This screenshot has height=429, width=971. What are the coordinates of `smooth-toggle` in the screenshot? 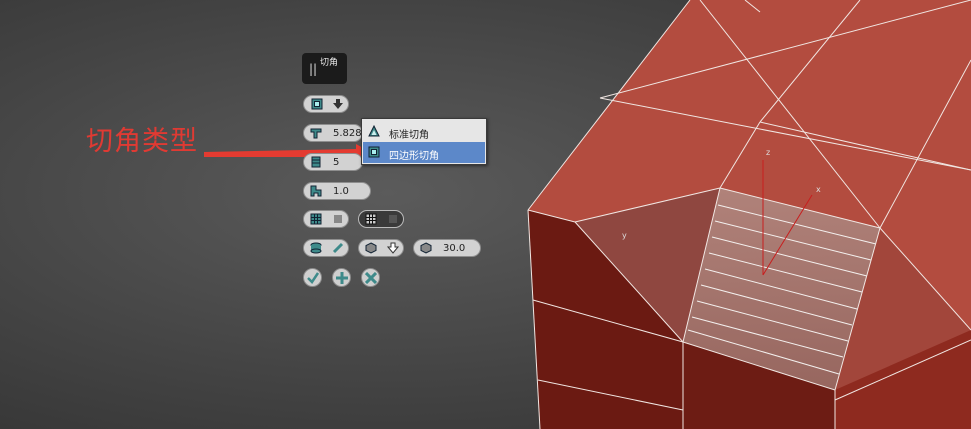 It's located at (326, 219).